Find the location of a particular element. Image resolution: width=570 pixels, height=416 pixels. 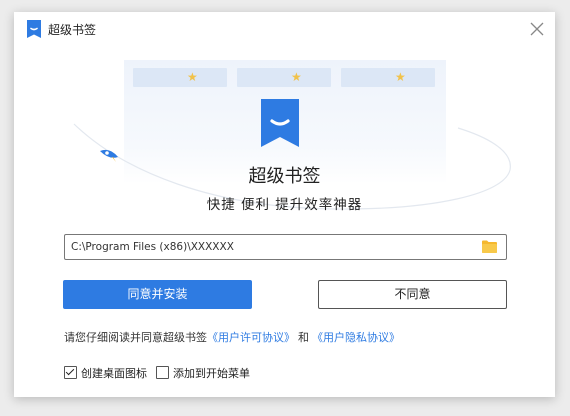

install-path-box is located at coordinates (285, 247).